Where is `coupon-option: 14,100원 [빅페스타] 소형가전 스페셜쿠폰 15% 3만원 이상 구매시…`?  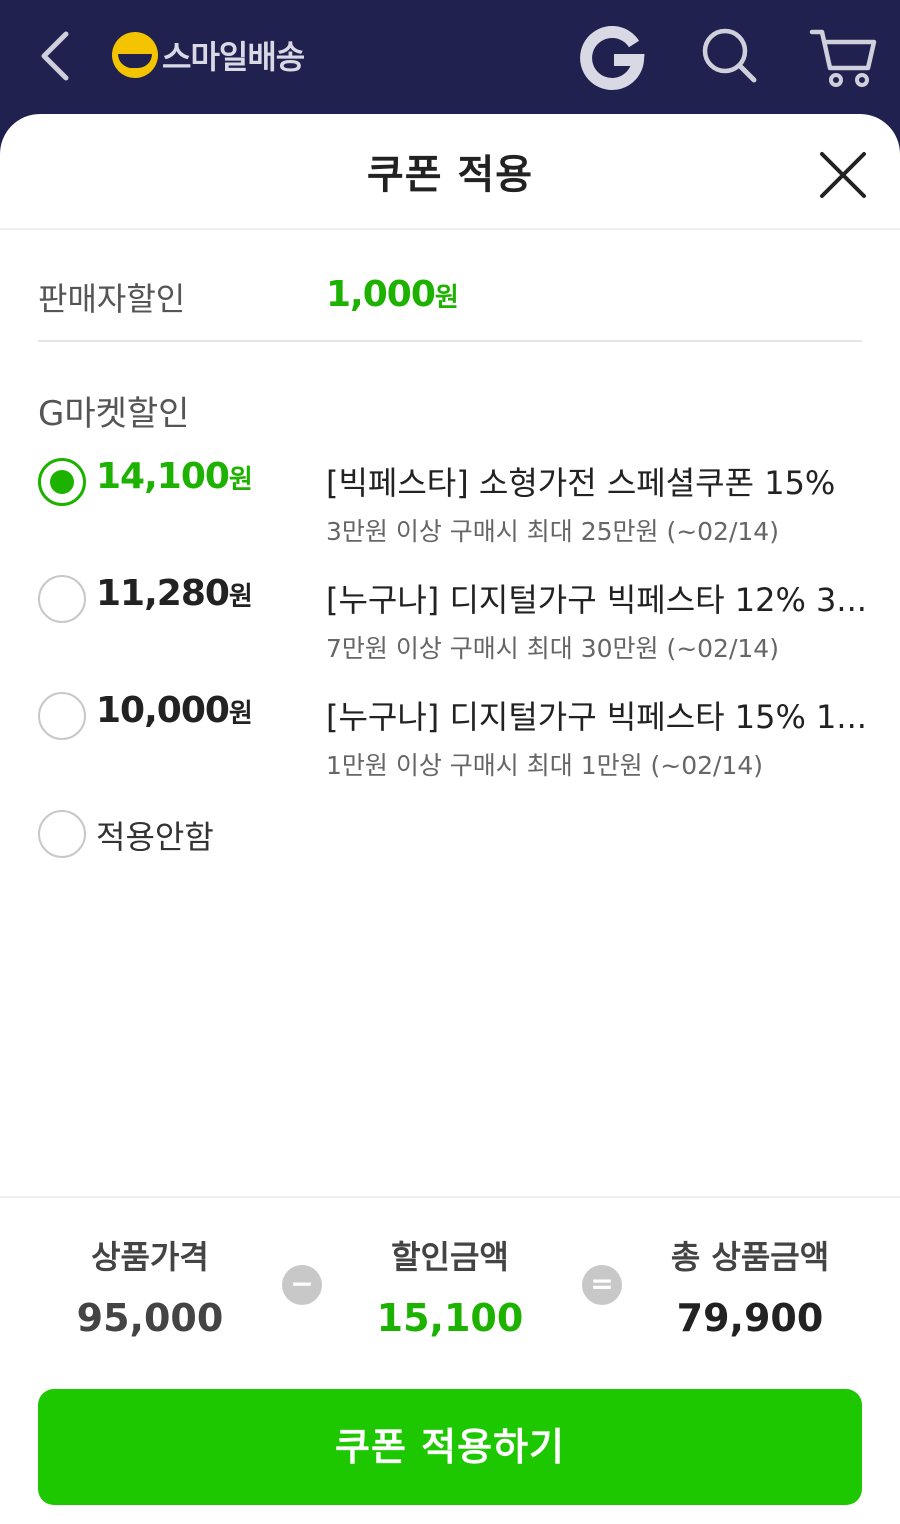
coupon-option: 14,100원 [빅페스타] 소형가전 스페셜쿠폰 15% 3만원 이상 구매시… is located at coordinates (453, 506).